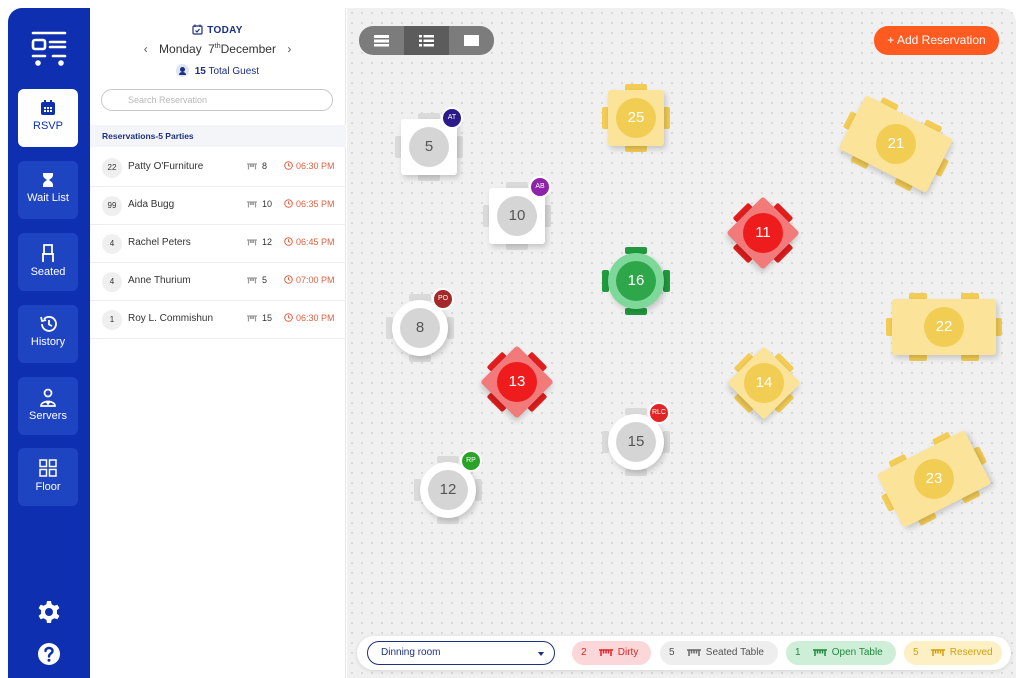  What do you see at coordinates (48, 477) in the screenshot?
I see `nav-floor: Floor` at bounding box center [48, 477].